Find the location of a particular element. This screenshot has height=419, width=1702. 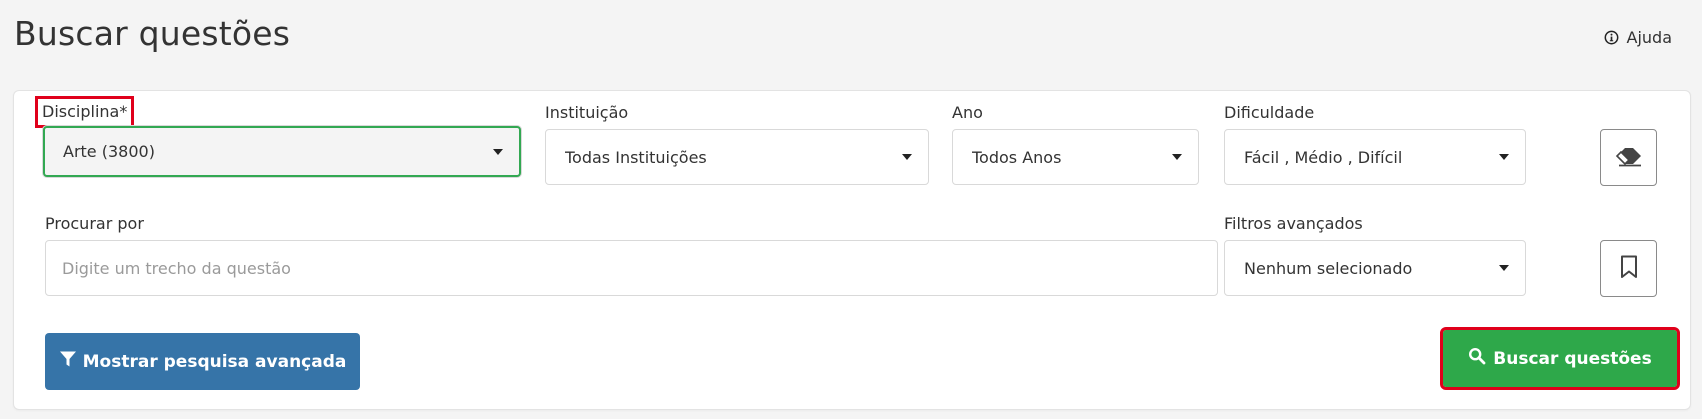

filtros-avancados-value: Nenhum selecionado is located at coordinates (1328, 268).